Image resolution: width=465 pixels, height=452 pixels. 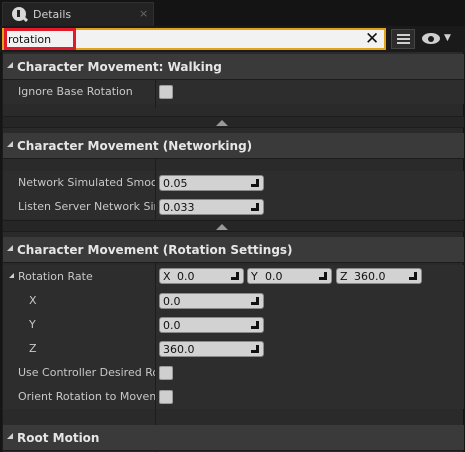 What do you see at coordinates (86, 206) in the screenshot?
I see `property-label: Listen Server Network Sim` at bounding box center [86, 206].